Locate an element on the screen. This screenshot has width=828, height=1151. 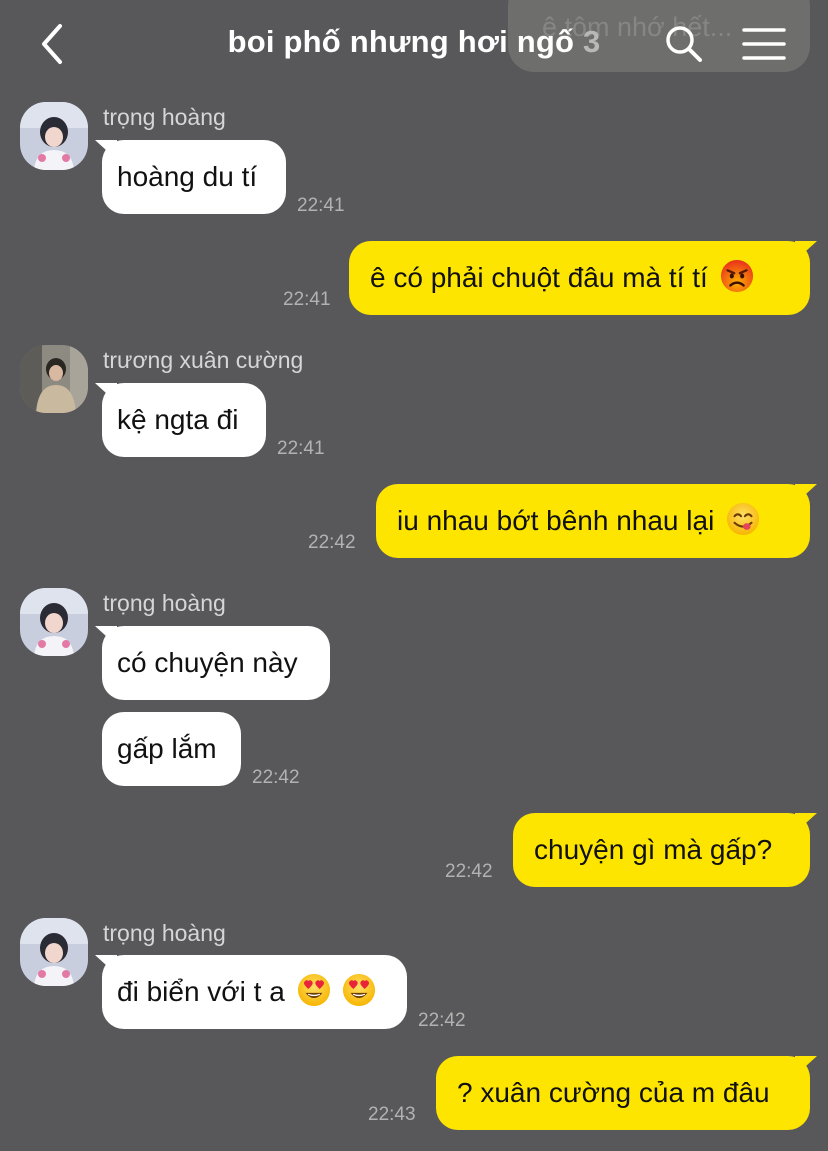
menu-button is located at coordinates (764, 44).